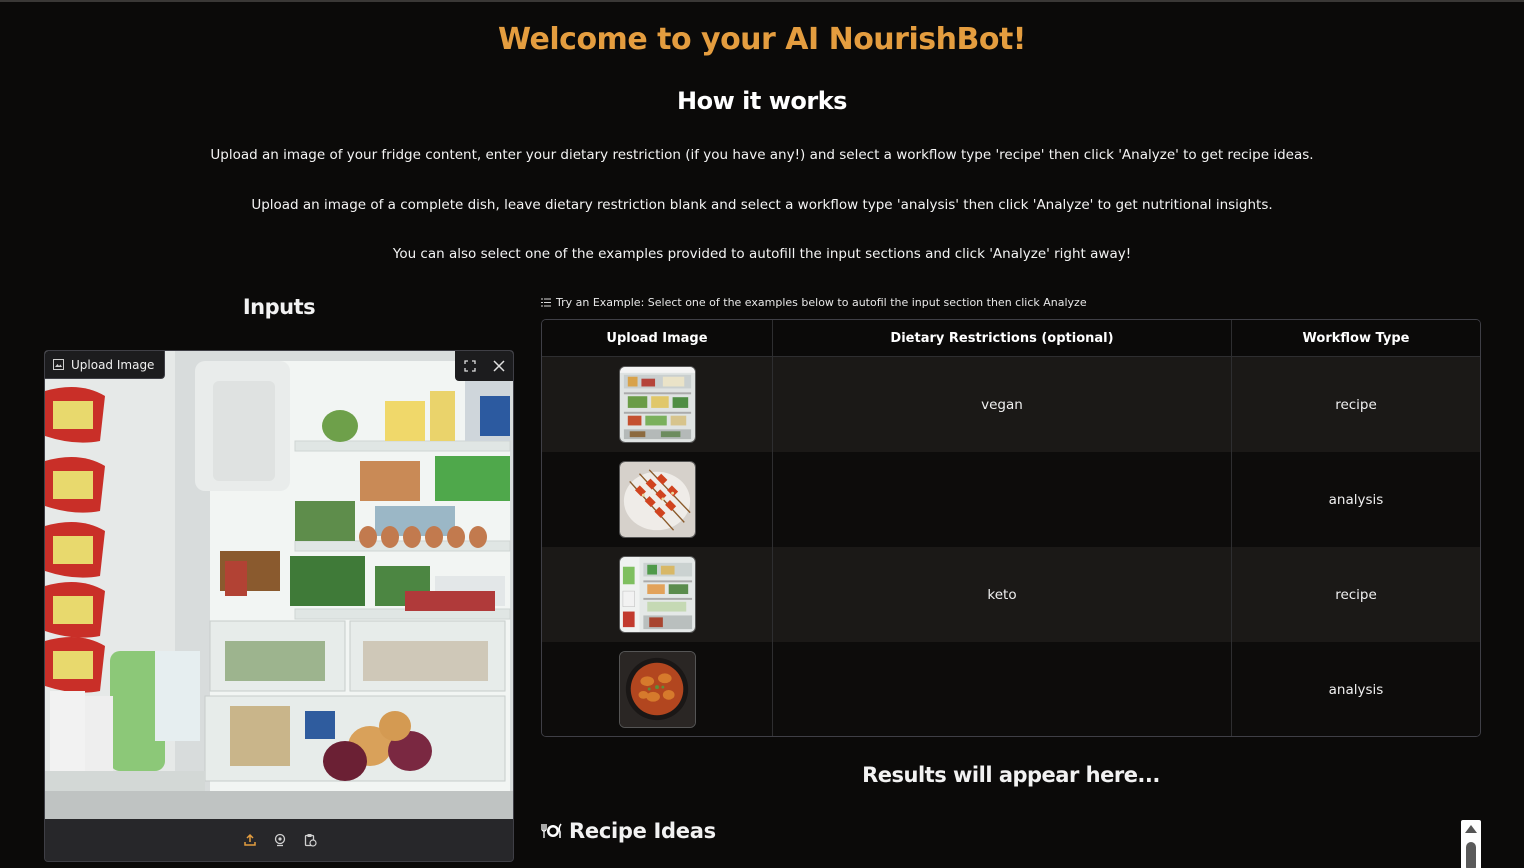 Image resolution: width=1524 pixels, height=868 pixels. I want to click on webcam-button, so click(280, 840).